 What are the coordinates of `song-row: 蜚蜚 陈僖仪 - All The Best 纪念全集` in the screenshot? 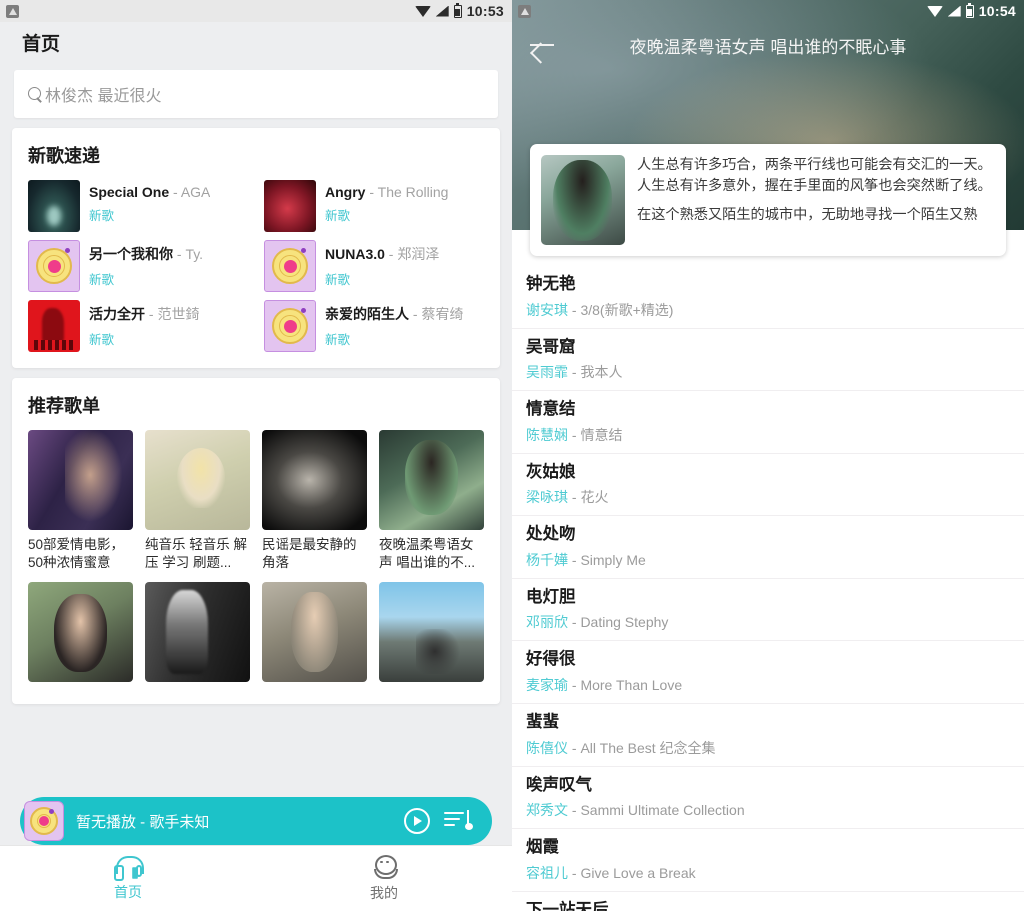 It's located at (768, 735).